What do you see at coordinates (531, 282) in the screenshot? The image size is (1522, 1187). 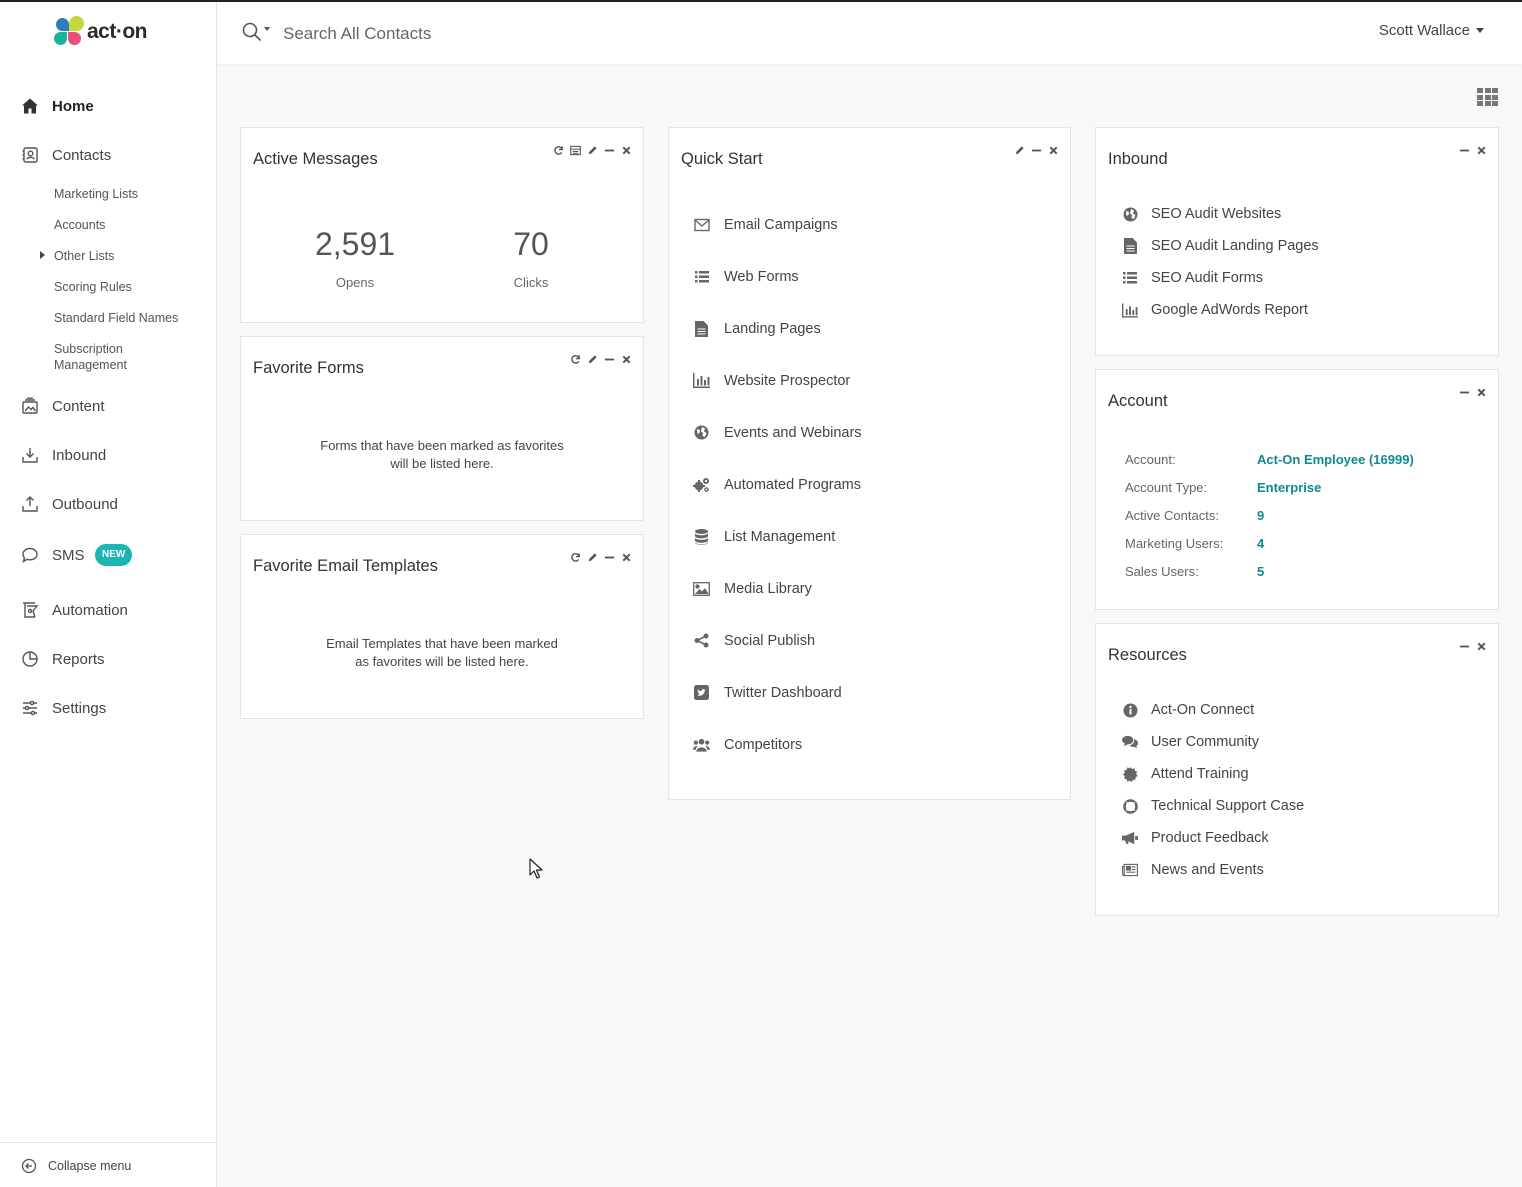 I see `clicks-label: Clicks` at bounding box center [531, 282].